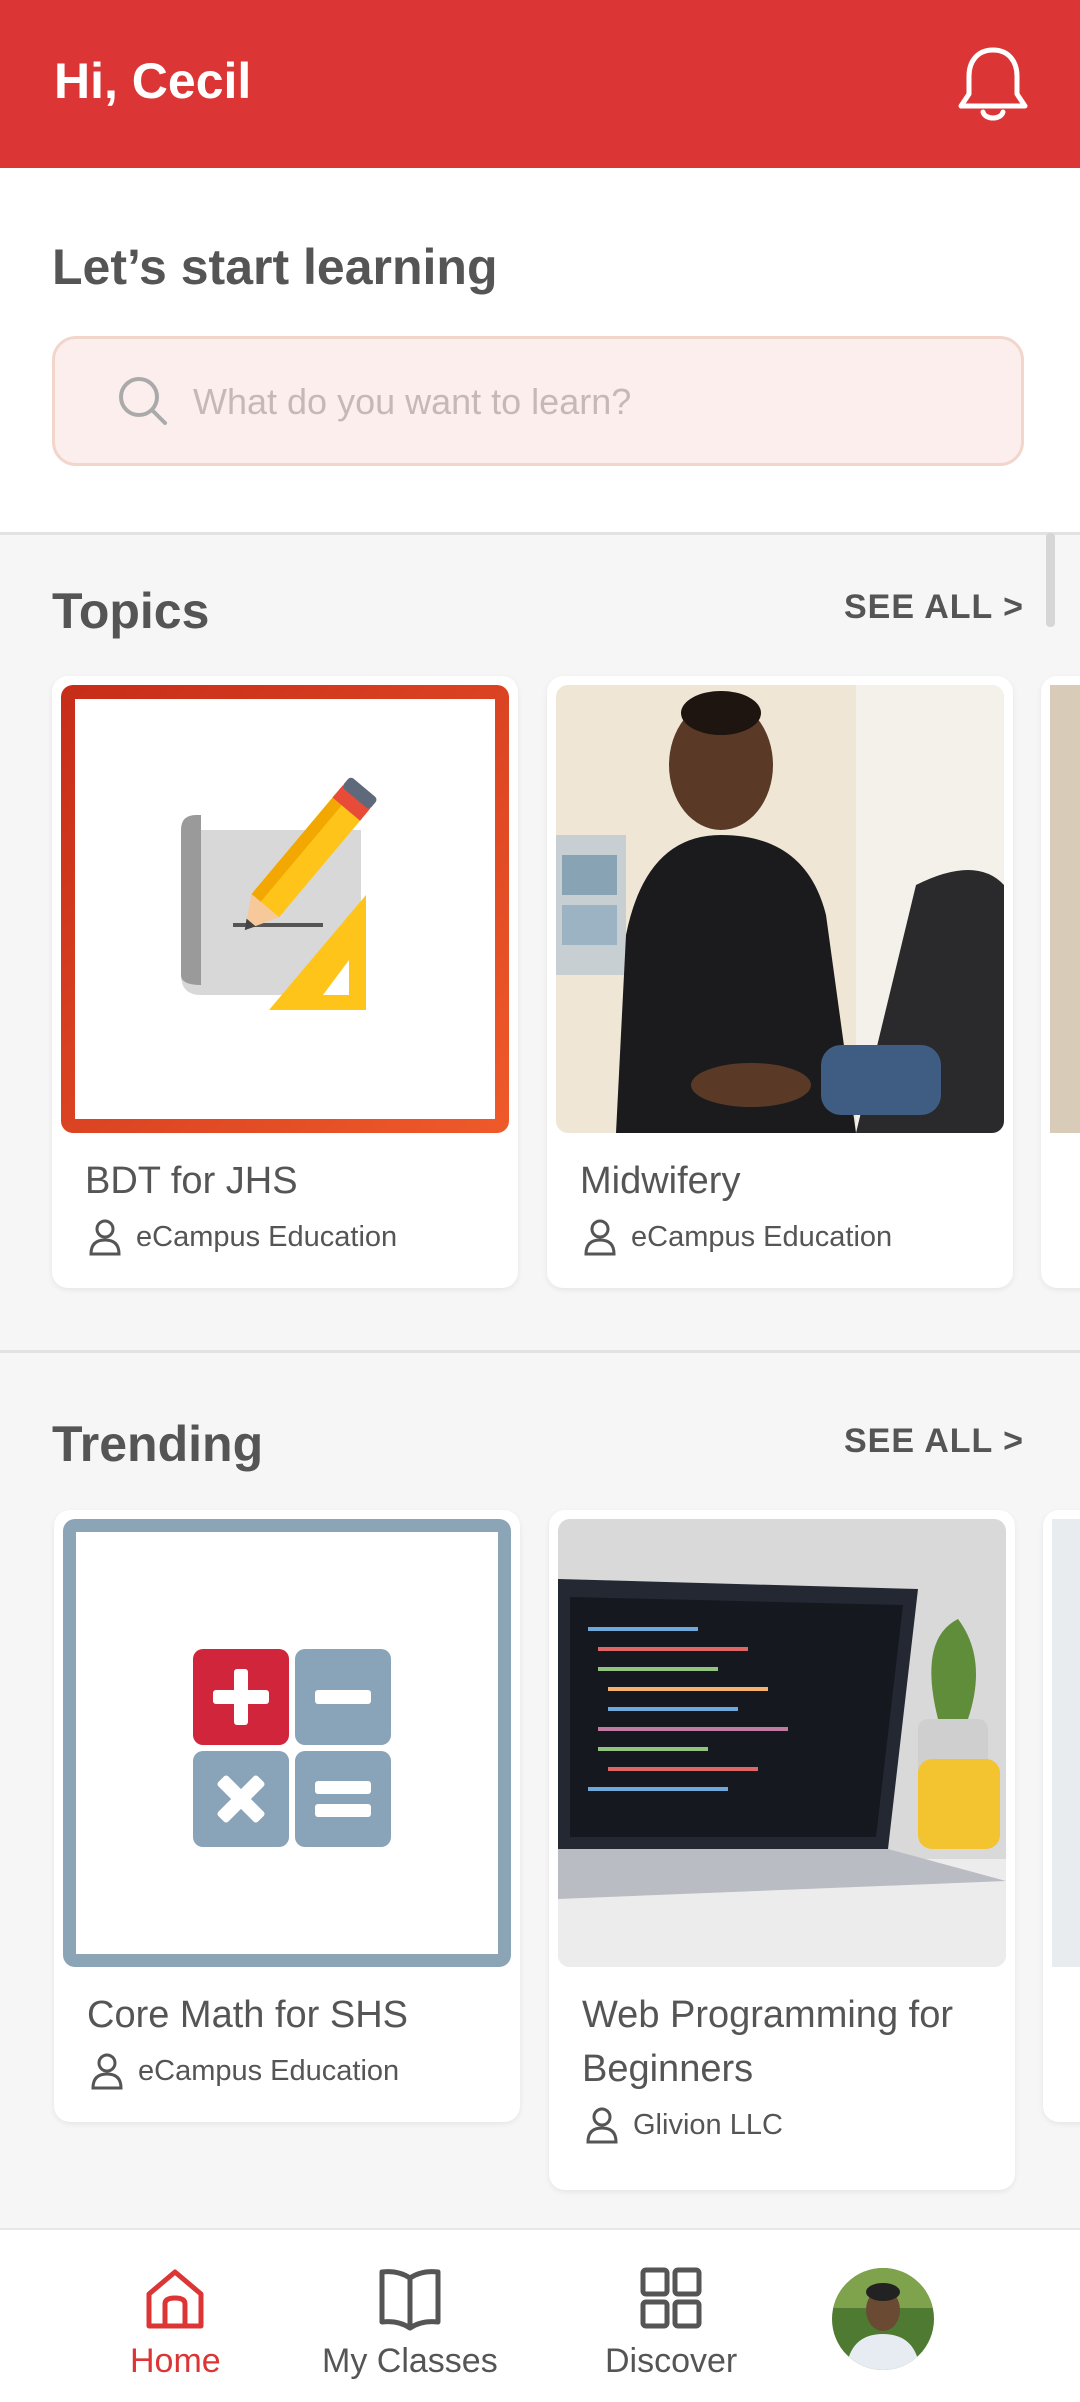  I want to click on trending-card-partial, so click(1061, 1816).